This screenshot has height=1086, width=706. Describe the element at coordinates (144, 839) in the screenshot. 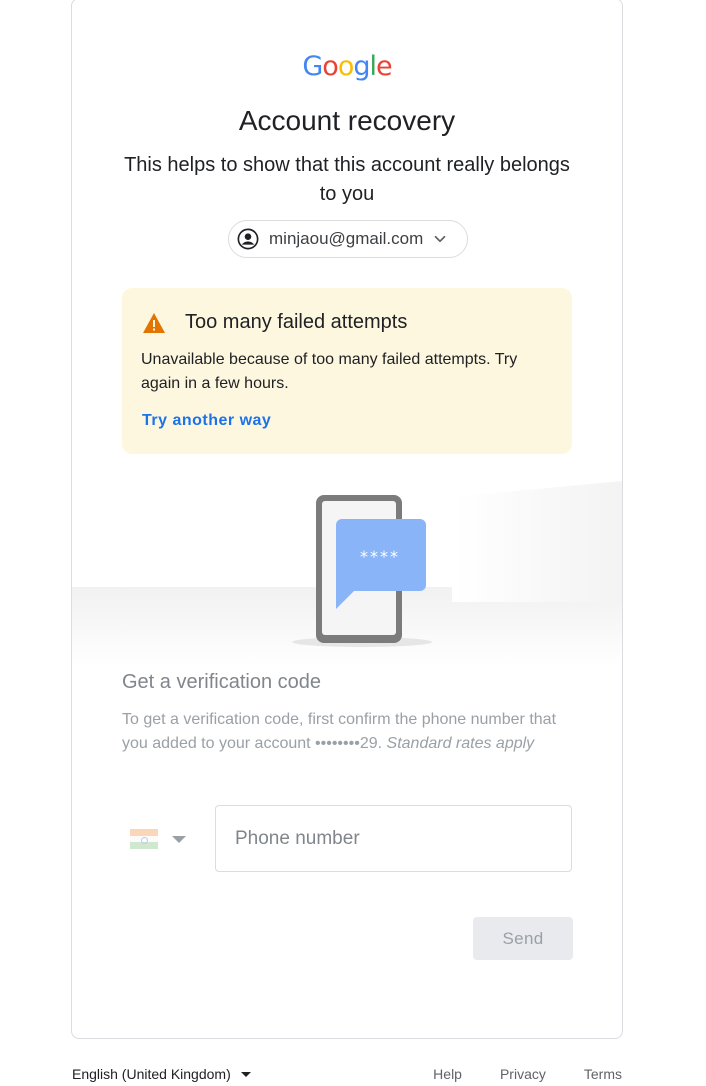

I see `india-flag-icon` at that location.